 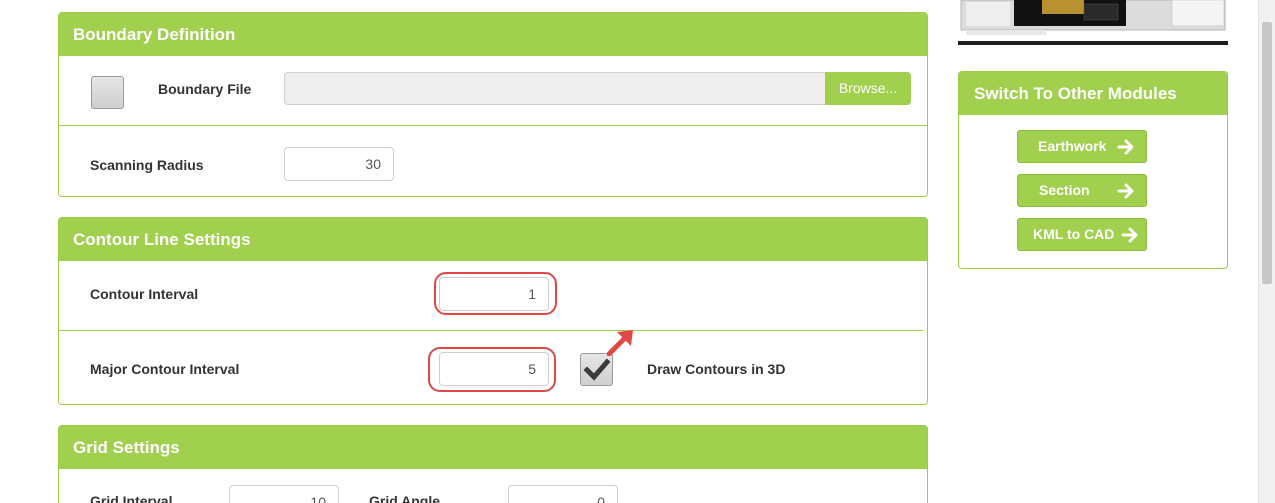 I want to click on scanning-radius-input: 30, so click(x=339, y=164).